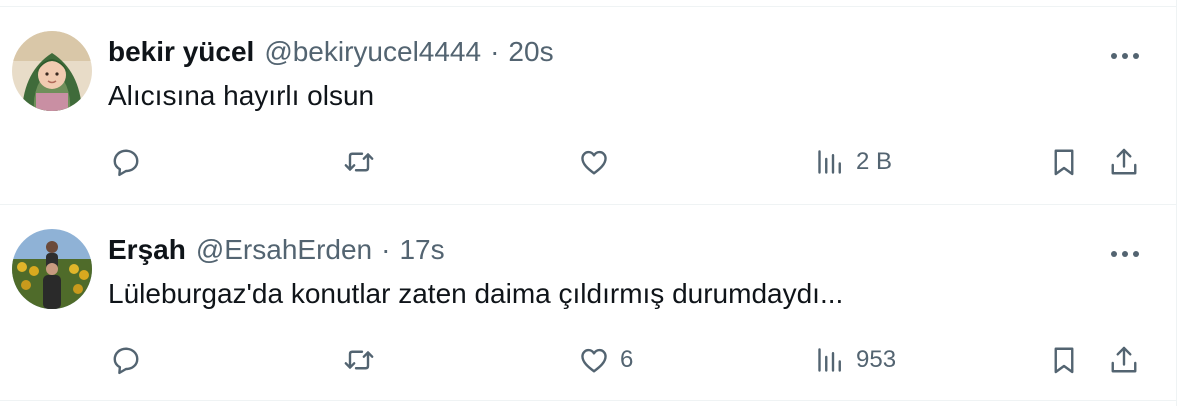 This screenshot has height=406, width=1186. I want to click on display-name: bekir yücel, so click(181, 52).